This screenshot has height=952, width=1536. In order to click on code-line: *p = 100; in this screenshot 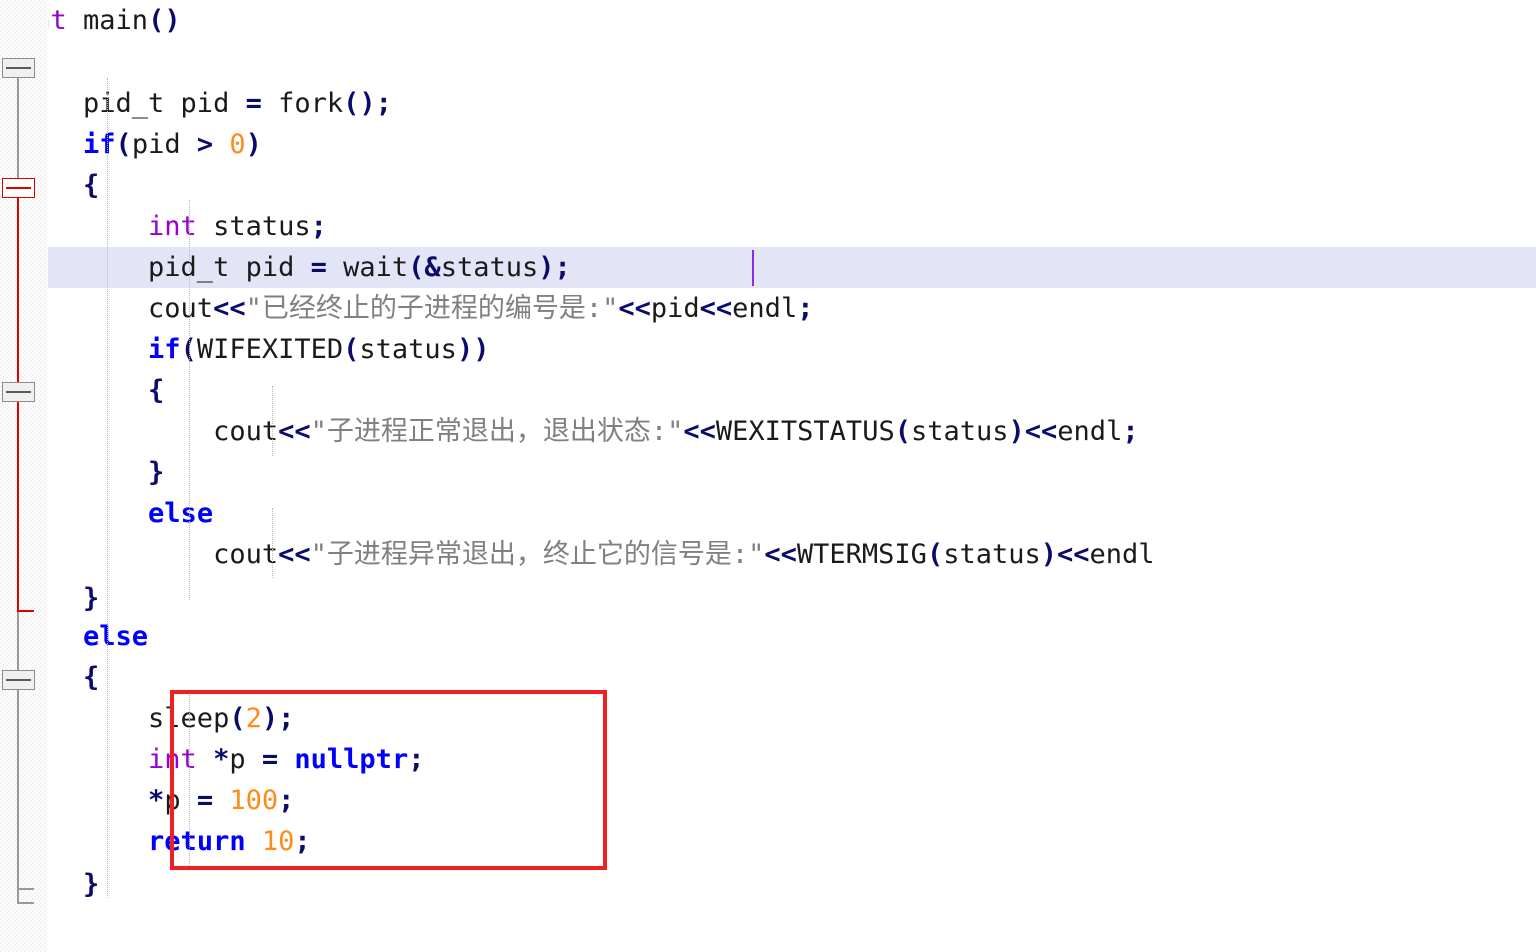, I will do `click(768, 800)`.